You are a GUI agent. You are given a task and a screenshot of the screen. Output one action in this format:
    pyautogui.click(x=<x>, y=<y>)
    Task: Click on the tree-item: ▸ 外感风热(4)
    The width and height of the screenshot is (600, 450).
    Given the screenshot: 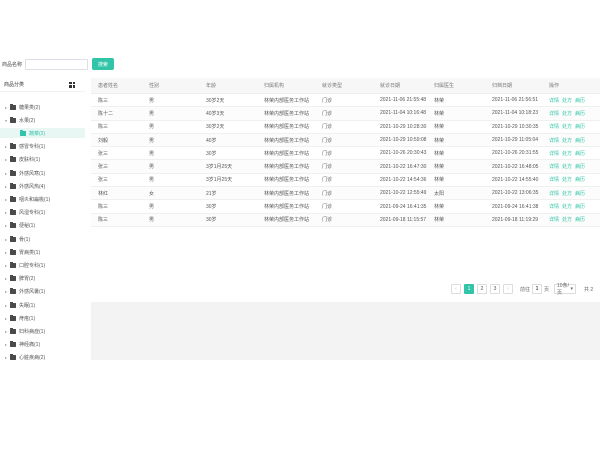 What is the action you would take?
    pyautogui.click(x=42, y=186)
    